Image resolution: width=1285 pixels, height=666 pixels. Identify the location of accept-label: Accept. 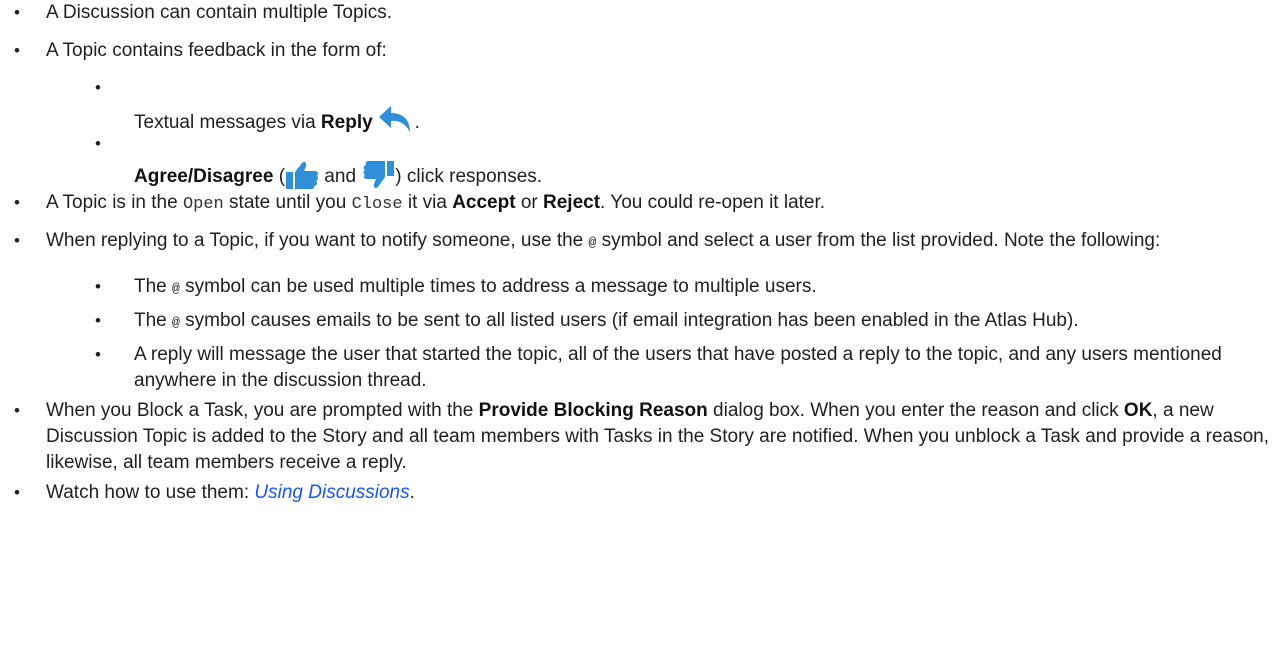
(484, 202).